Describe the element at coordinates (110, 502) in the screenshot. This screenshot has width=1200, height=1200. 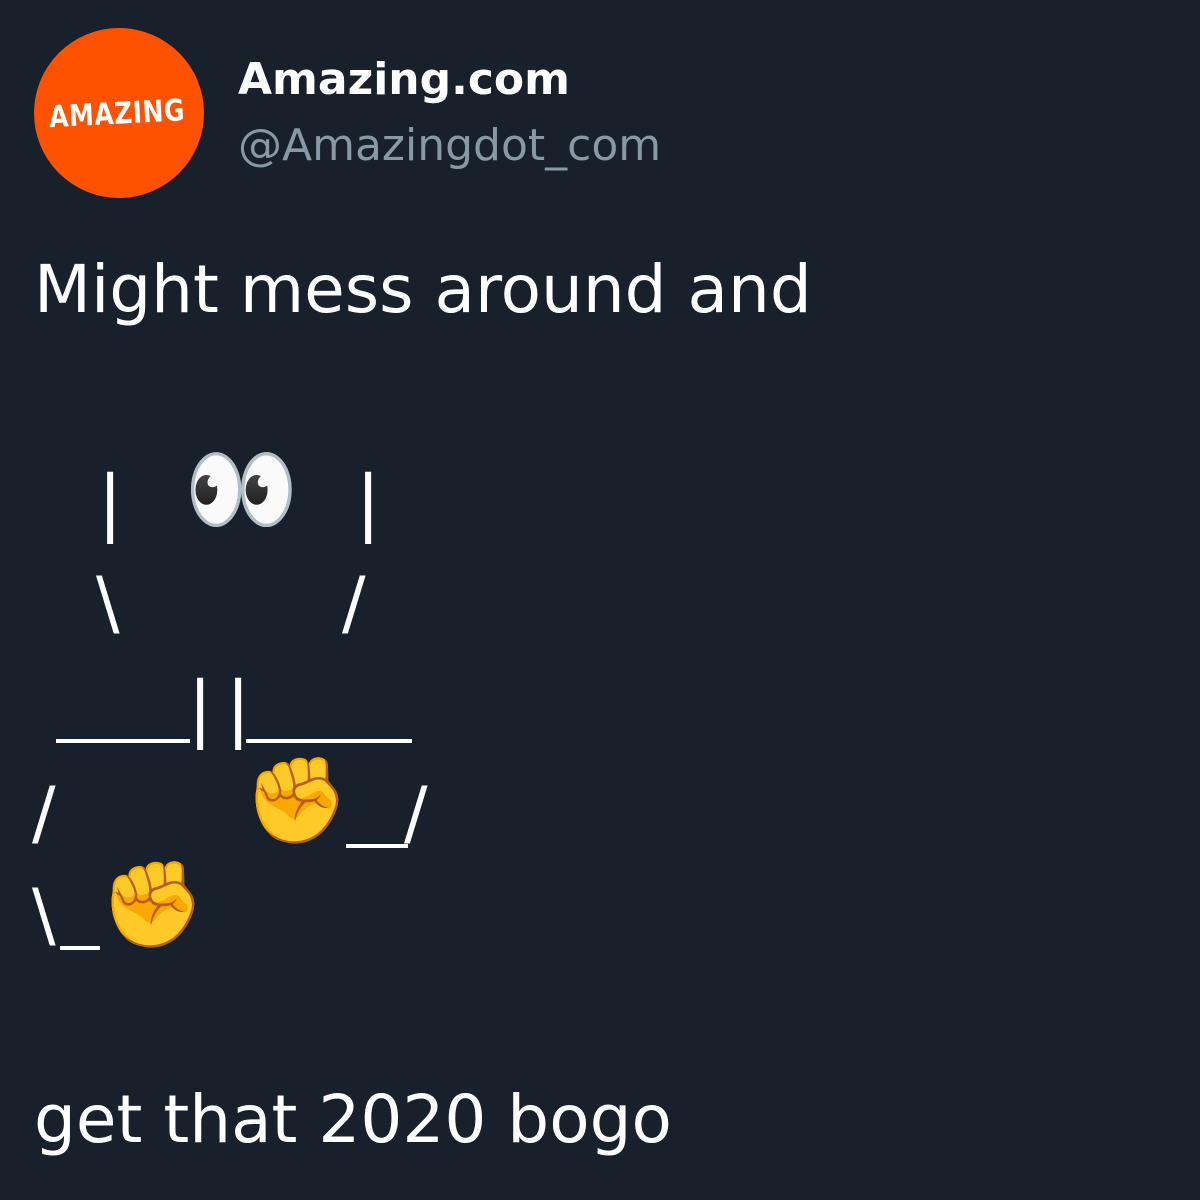
I see `ascii-pipe-left: |` at that location.